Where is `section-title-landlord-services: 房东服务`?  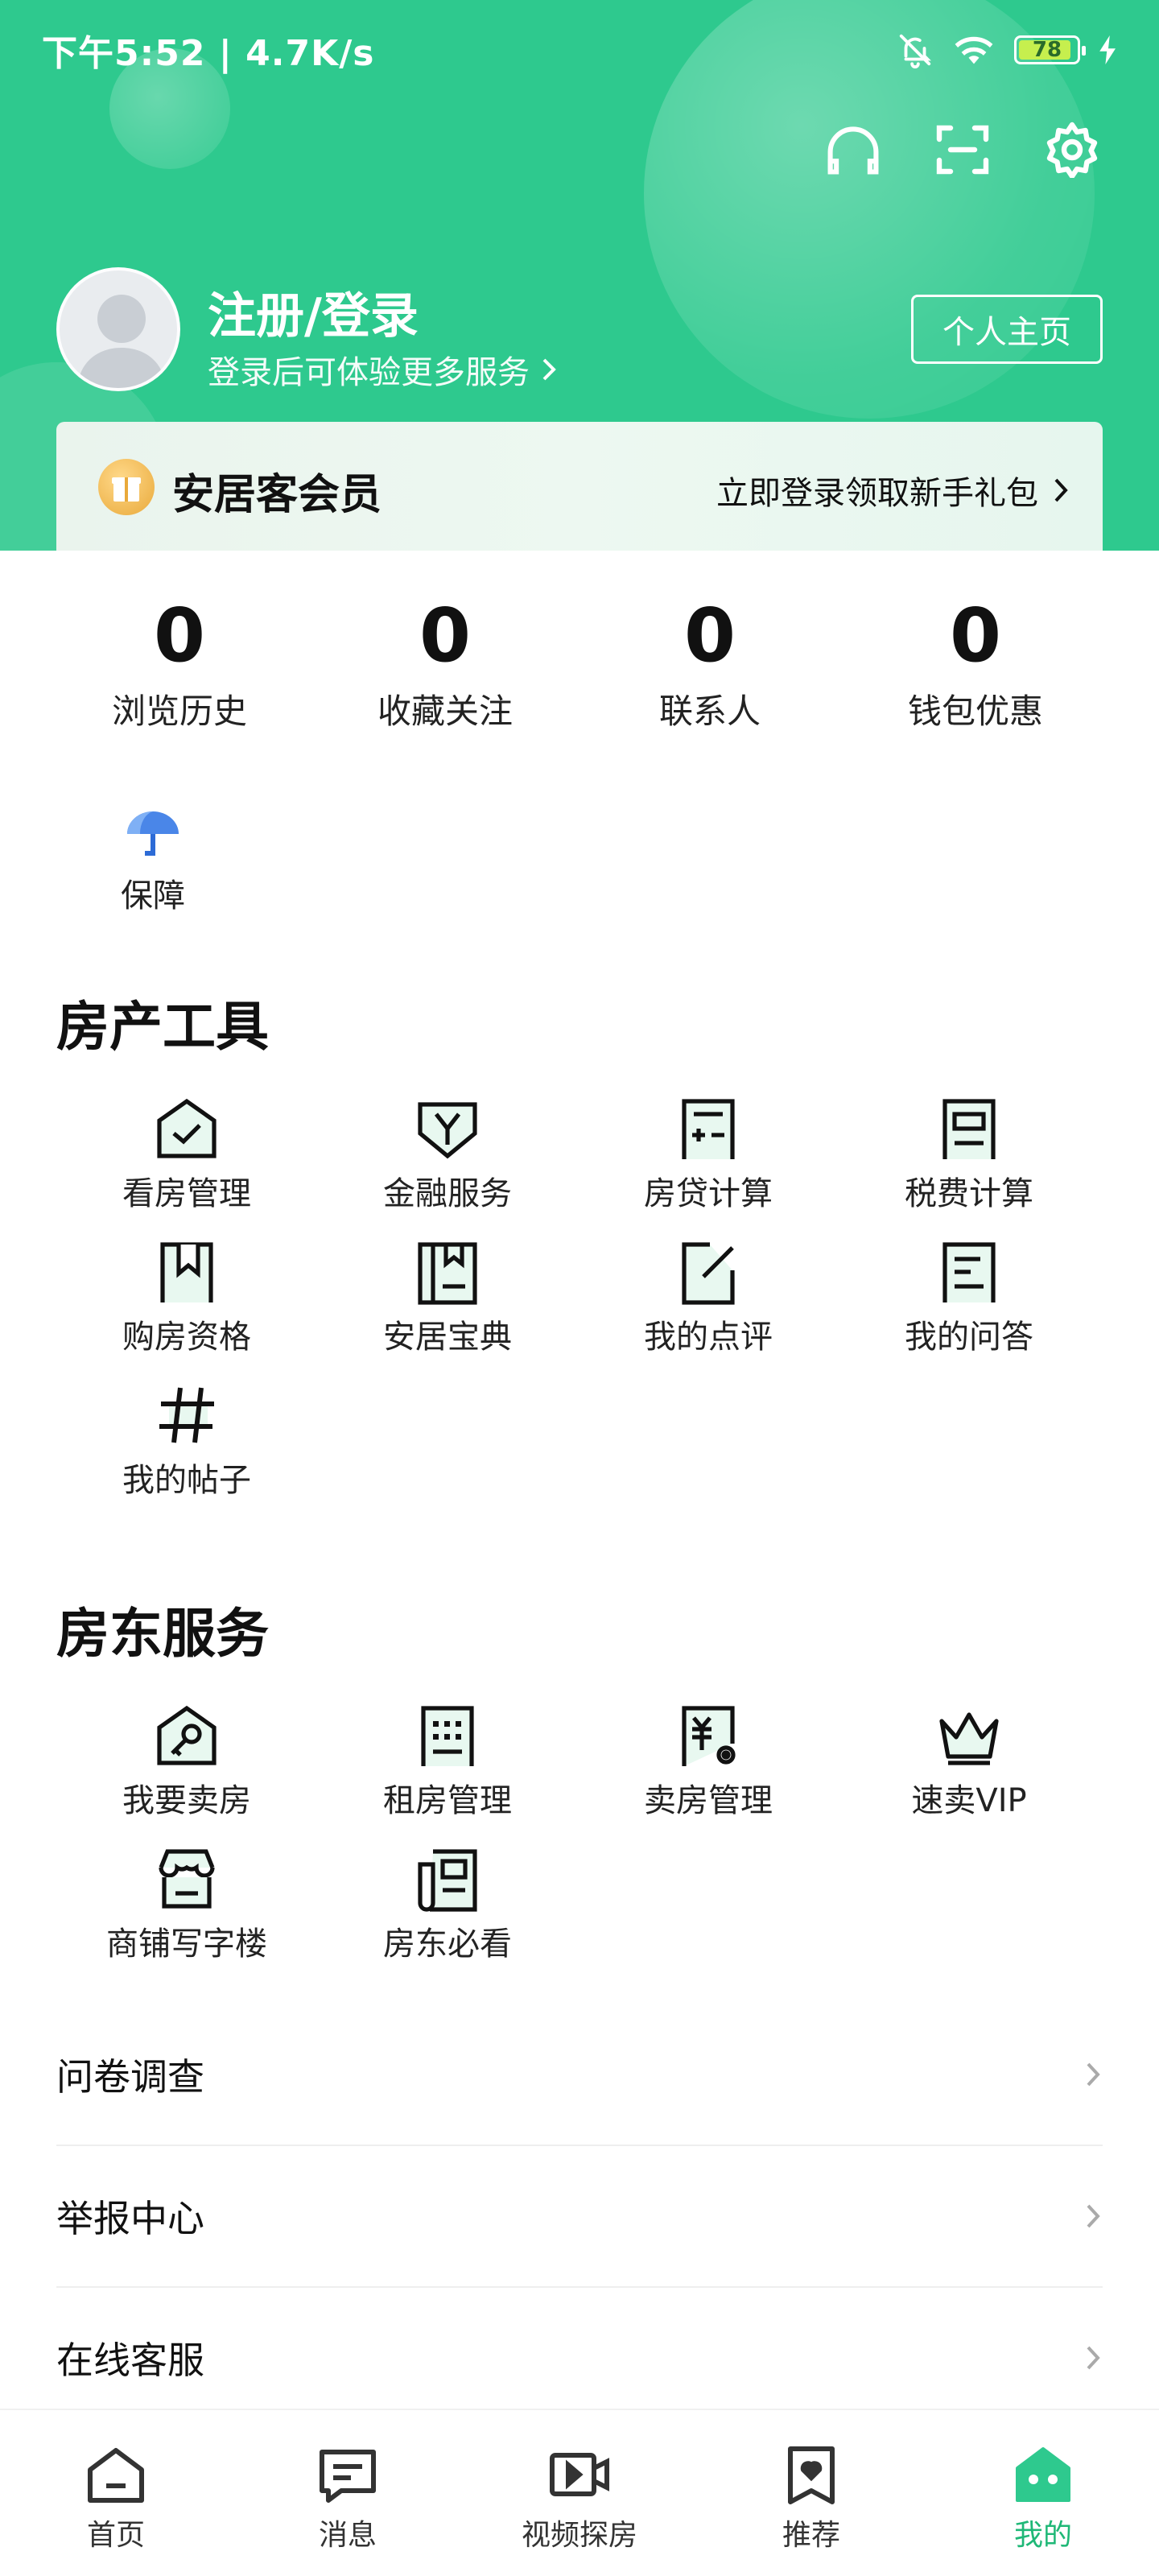
section-title-landlord-services: 房东服务 is located at coordinates (162, 1634).